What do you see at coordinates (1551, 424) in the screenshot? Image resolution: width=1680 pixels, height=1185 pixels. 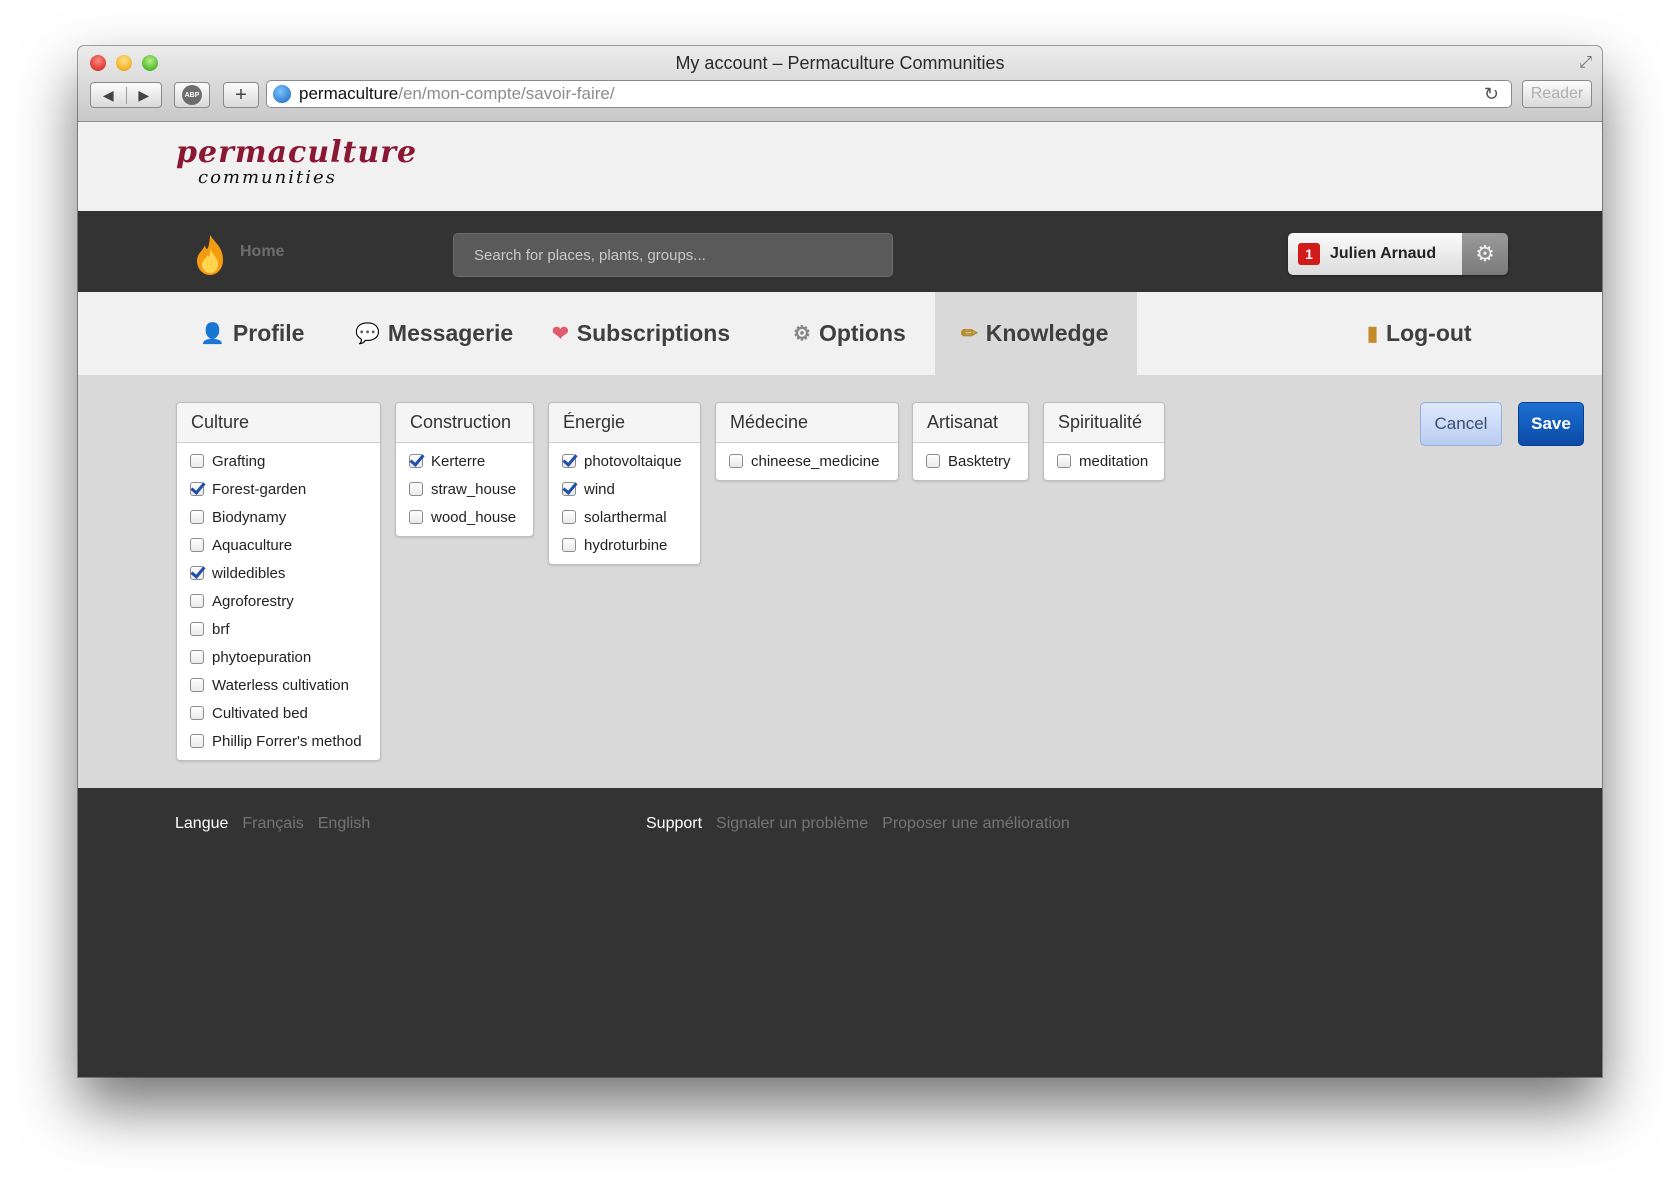 I see `save-button: Save` at bounding box center [1551, 424].